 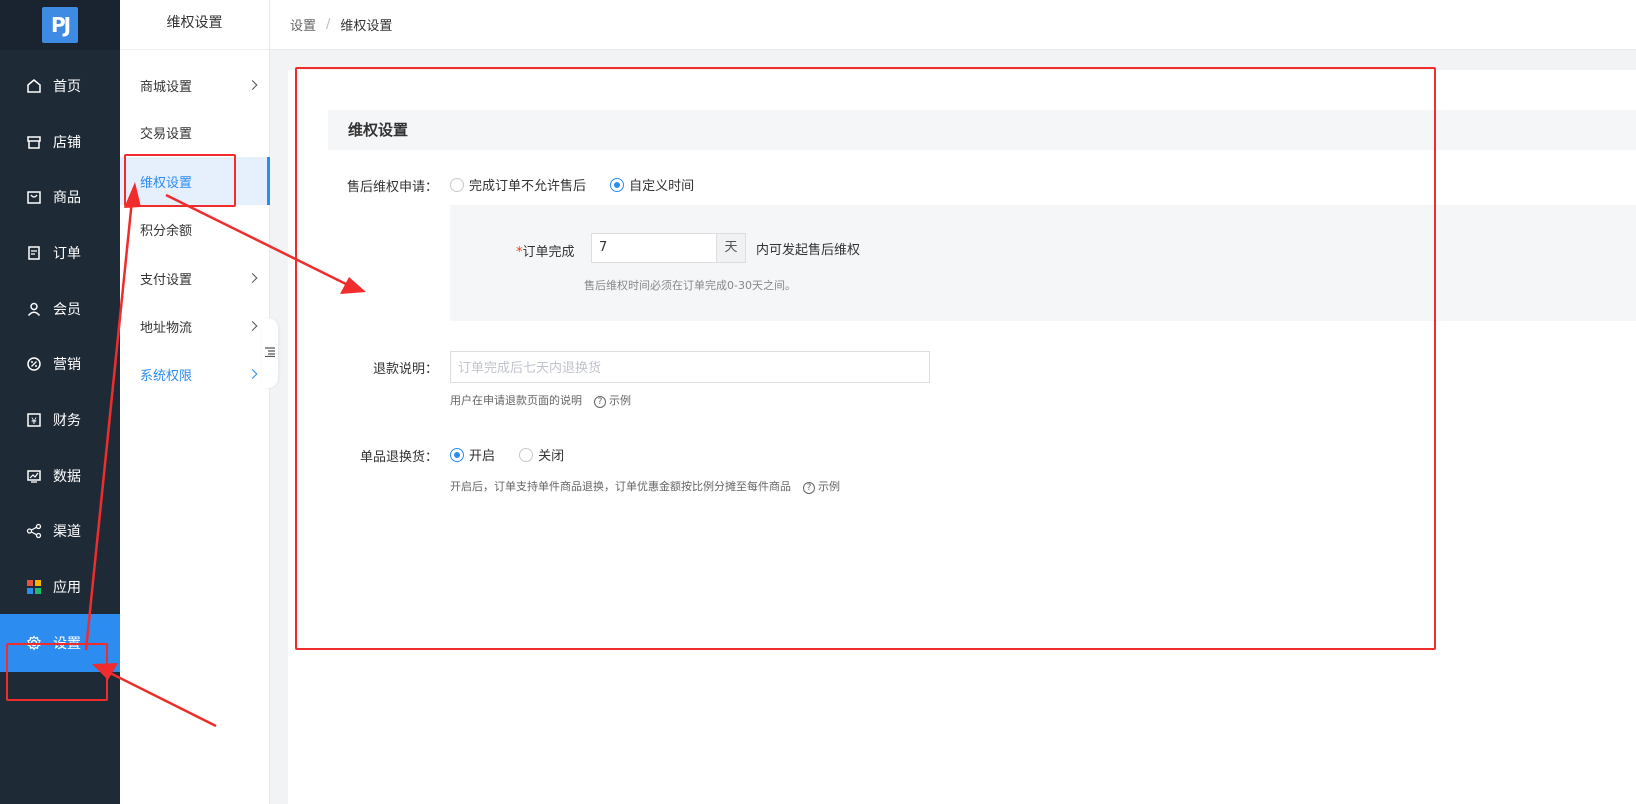 What do you see at coordinates (166, 231) in the screenshot?
I see `sub-item-label: 积分余额` at bounding box center [166, 231].